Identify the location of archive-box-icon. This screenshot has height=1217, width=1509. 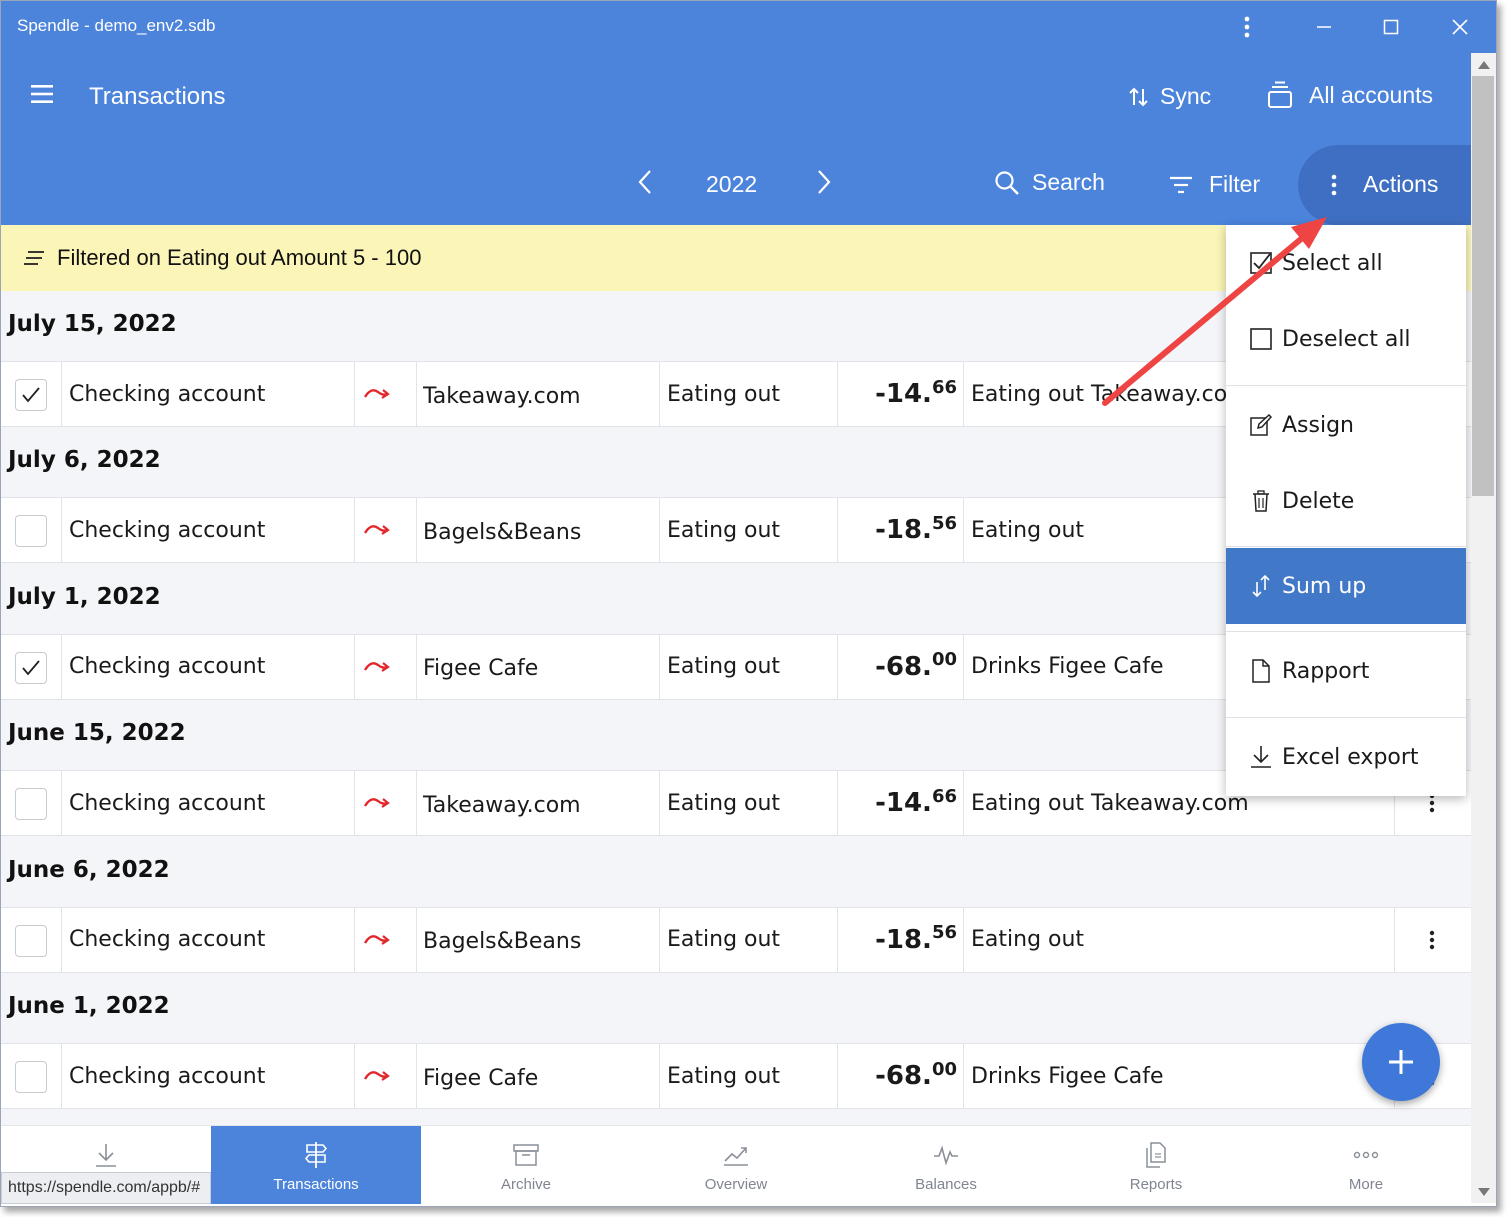
(526, 1155).